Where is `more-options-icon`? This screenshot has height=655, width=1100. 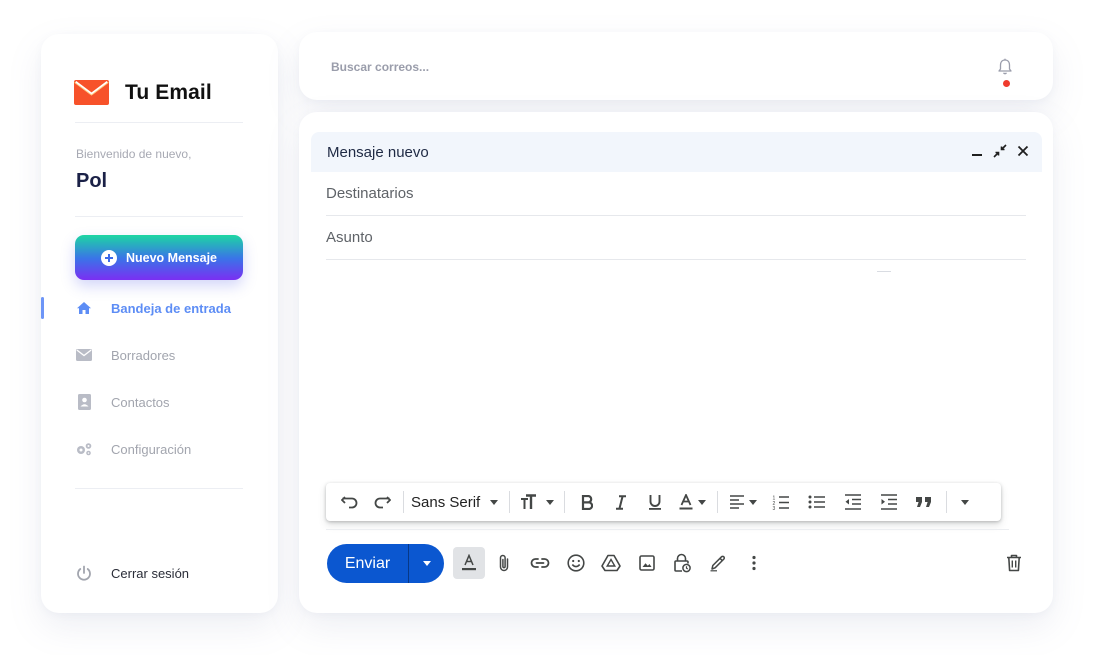 more-options-icon is located at coordinates (754, 563).